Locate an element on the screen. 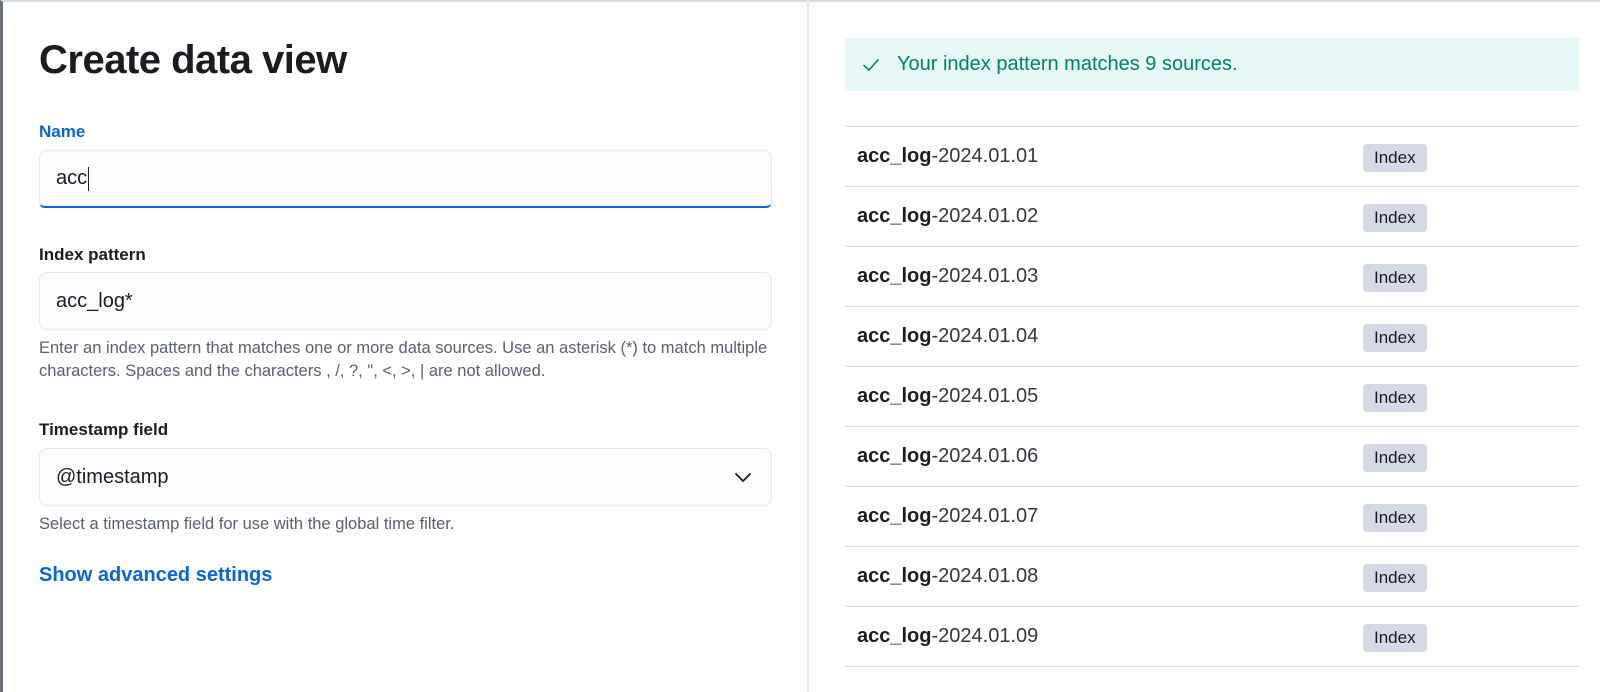  timestamp-field-select: @timestamp is located at coordinates (405, 477).